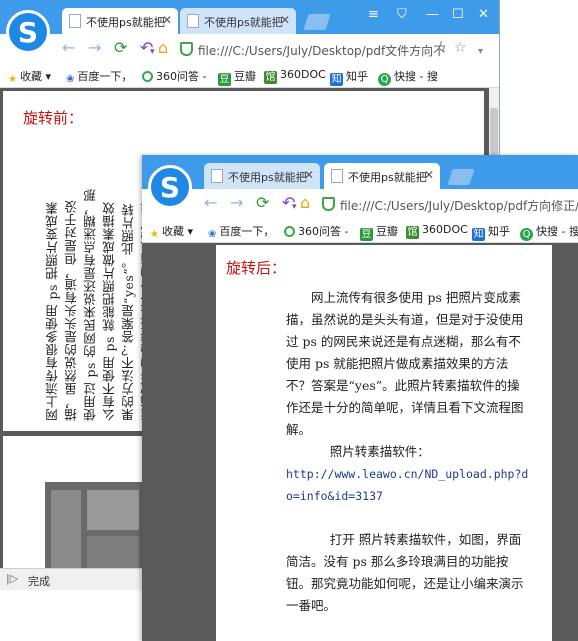 This screenshot has width=578, height=641. Describe the element at coordinates (109, 311) in the screenshot. I see `rotated-line-4: 么有不使用 ps 就能把照片做成素描效` at that location.